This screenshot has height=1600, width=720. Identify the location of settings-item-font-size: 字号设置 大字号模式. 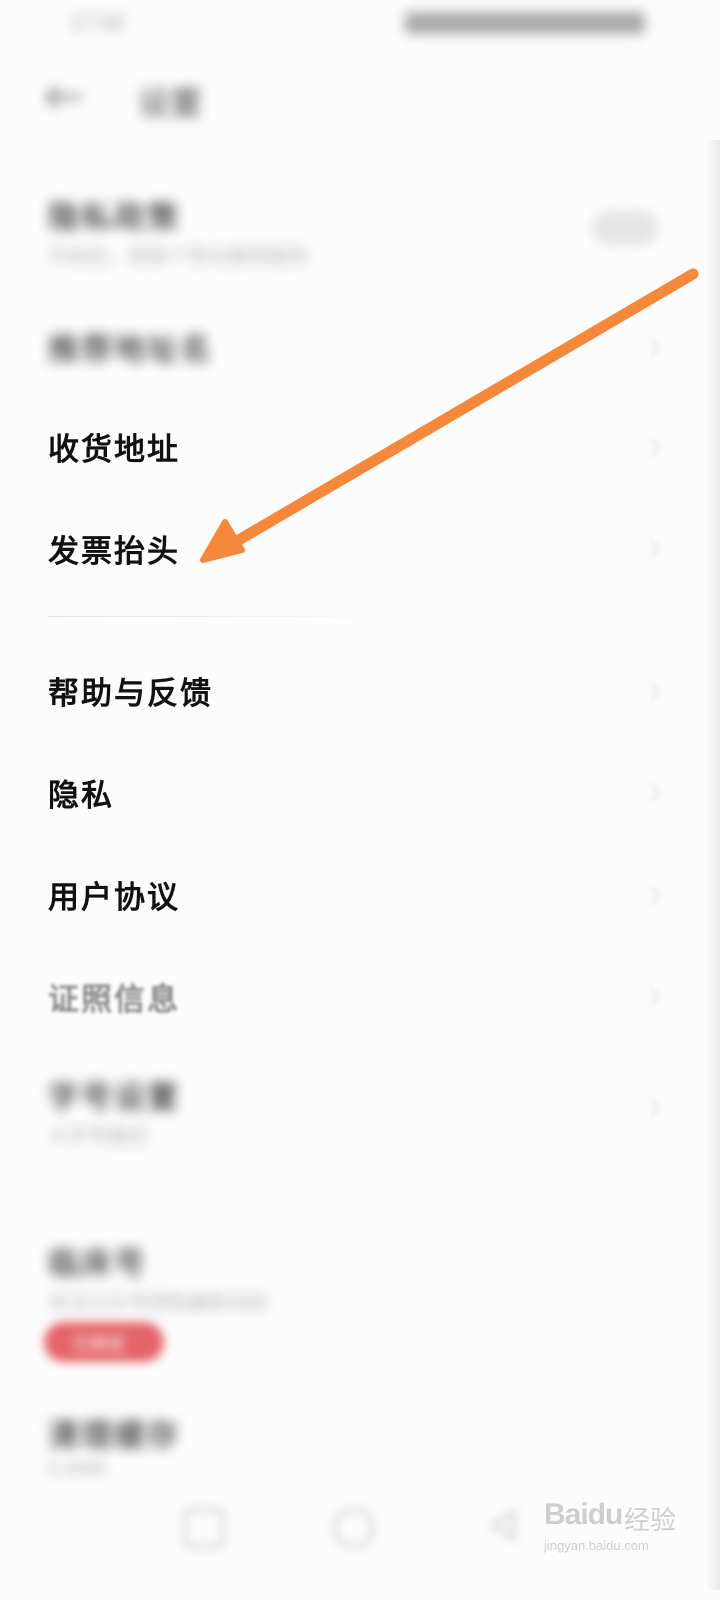
(360, 1113).